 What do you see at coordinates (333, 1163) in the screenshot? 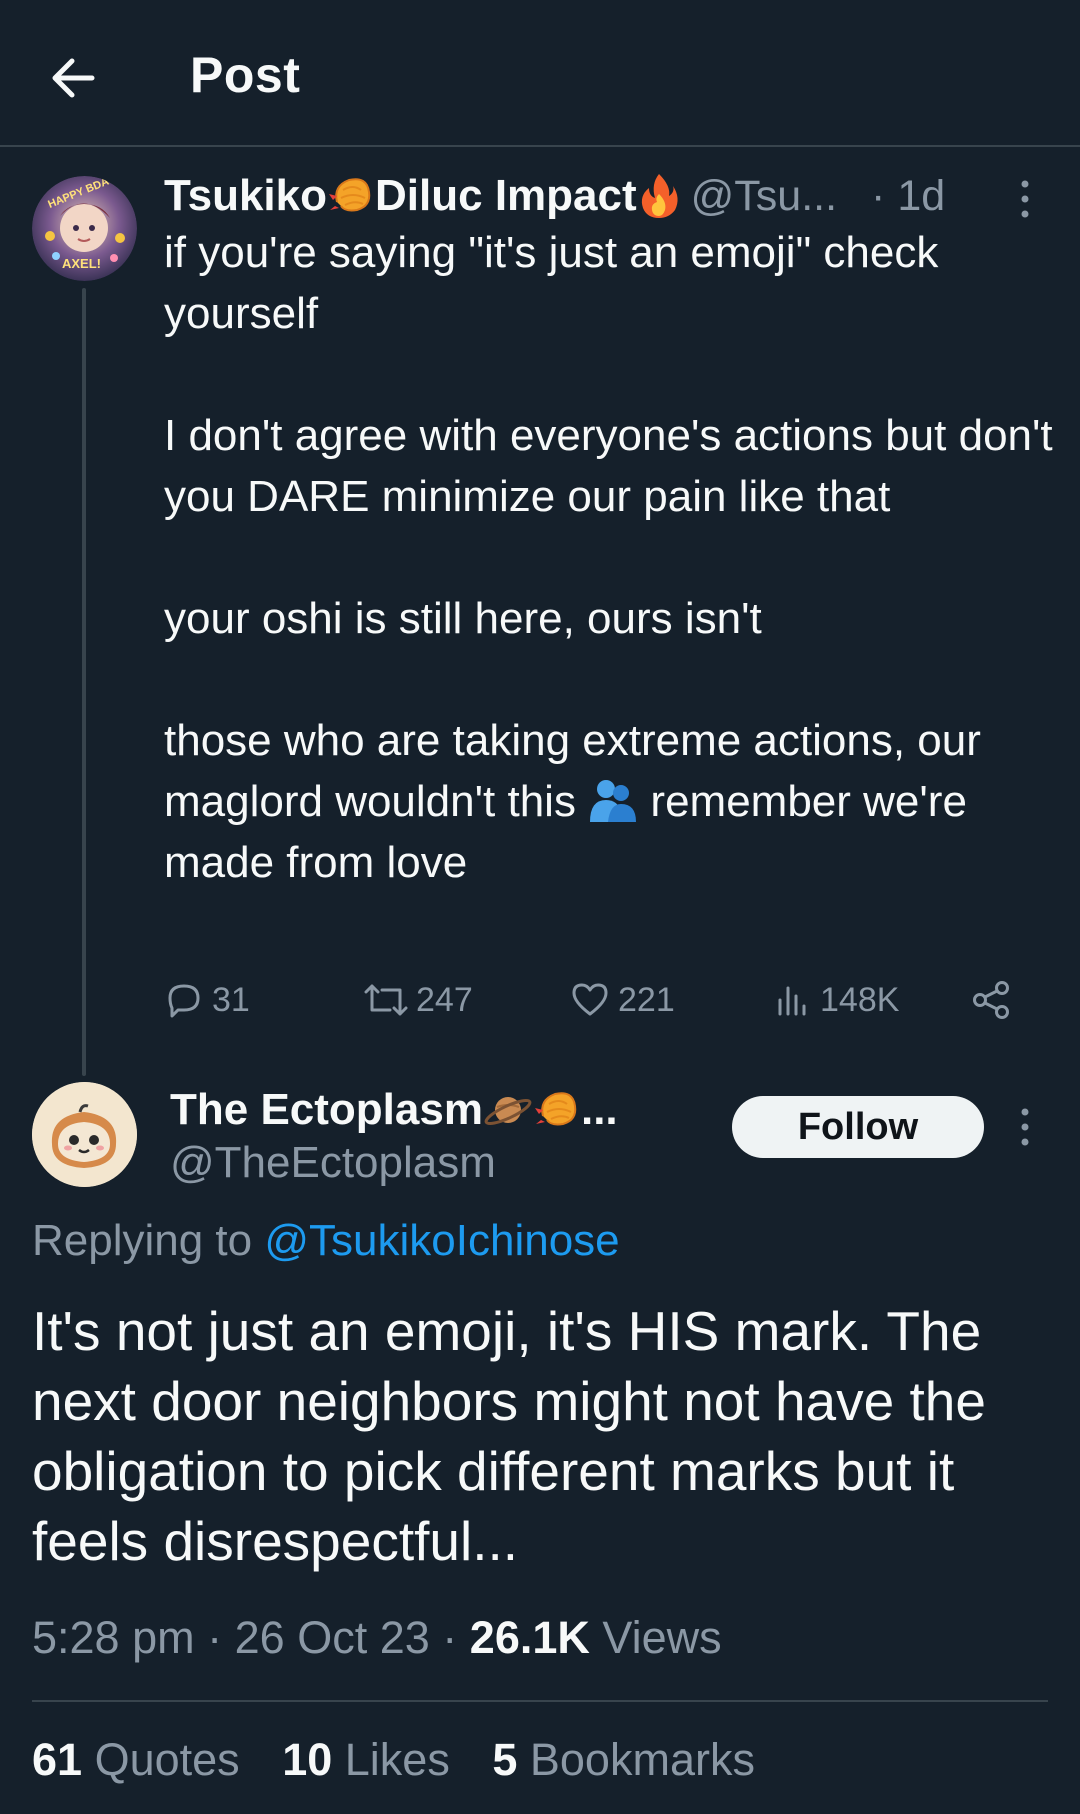
I see `handle: @TheEctoplasm` at bounding box center [333, 1163].